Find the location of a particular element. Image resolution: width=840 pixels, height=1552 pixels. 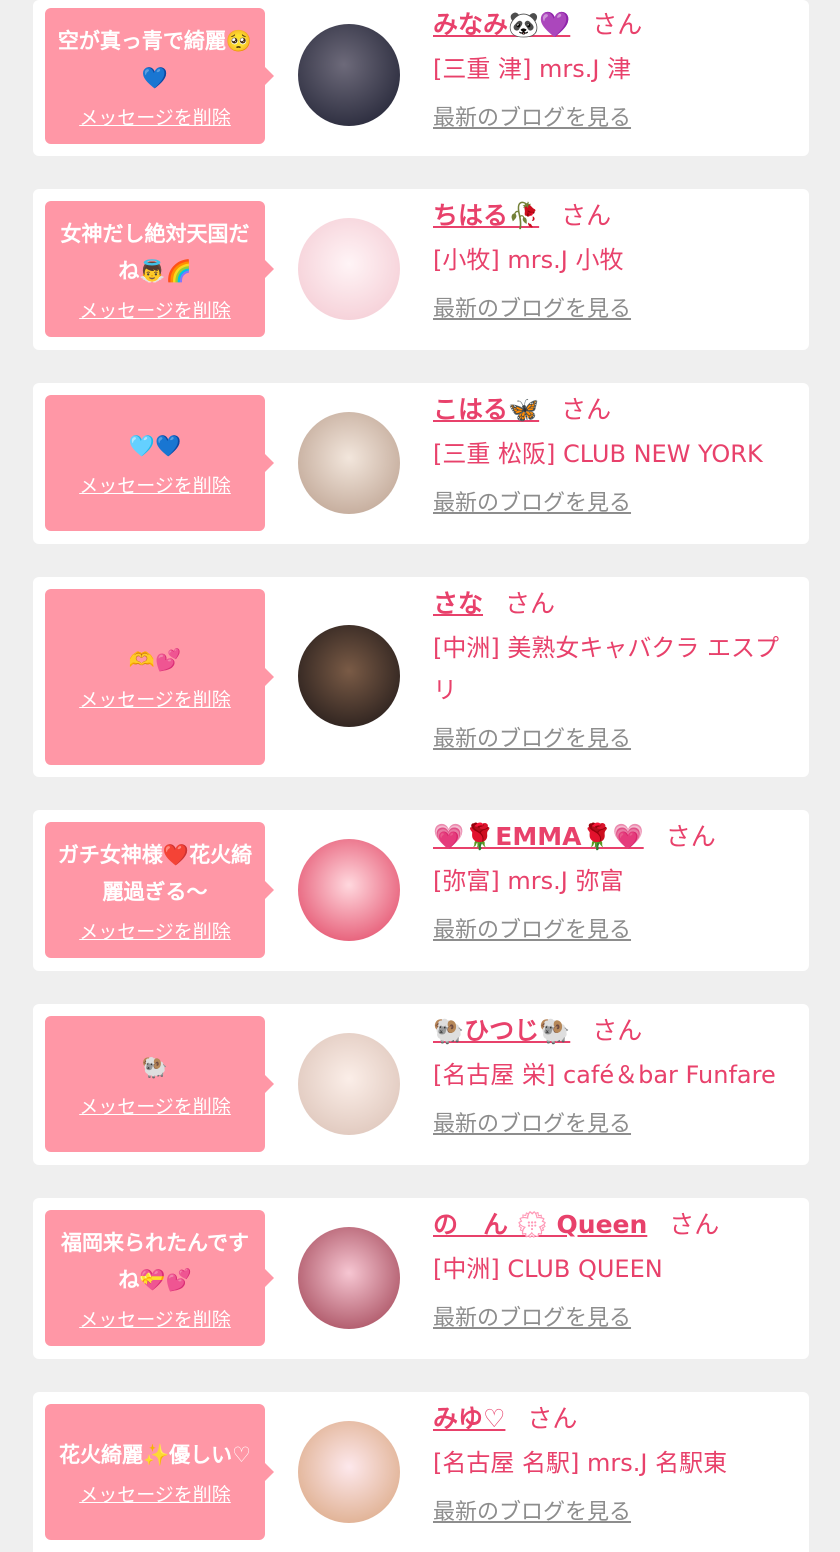

message-bubble: ガチ女神様❤️花火綺麗過ぎる〜 メッセージを削除 is located at coordinates (159, 890).